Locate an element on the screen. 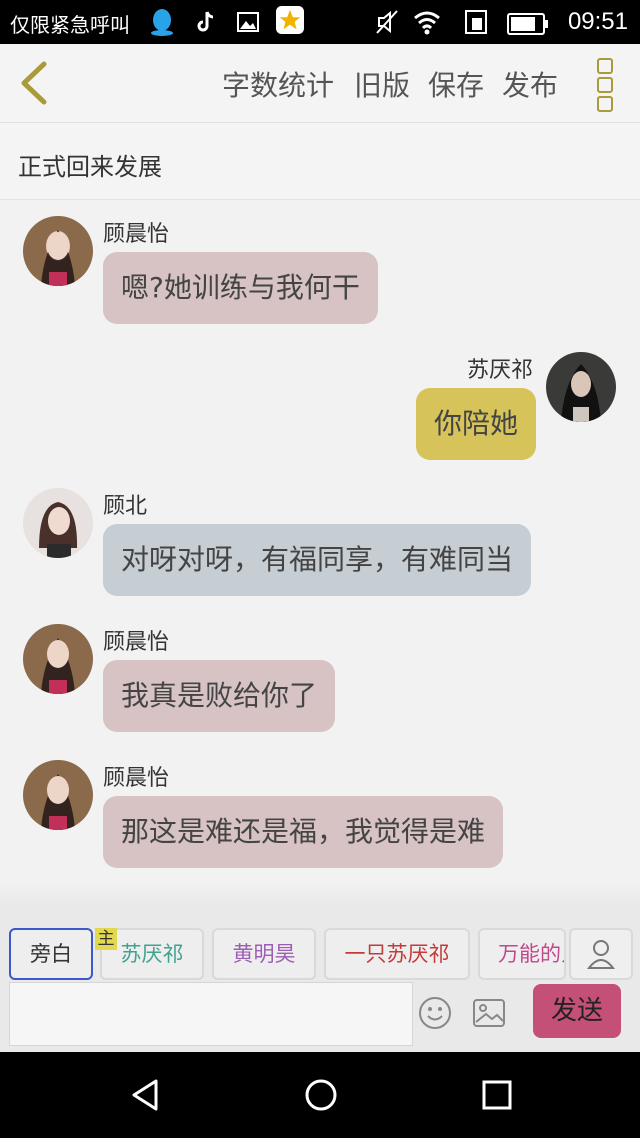  qq-icon is located at coordinates (162, 22).